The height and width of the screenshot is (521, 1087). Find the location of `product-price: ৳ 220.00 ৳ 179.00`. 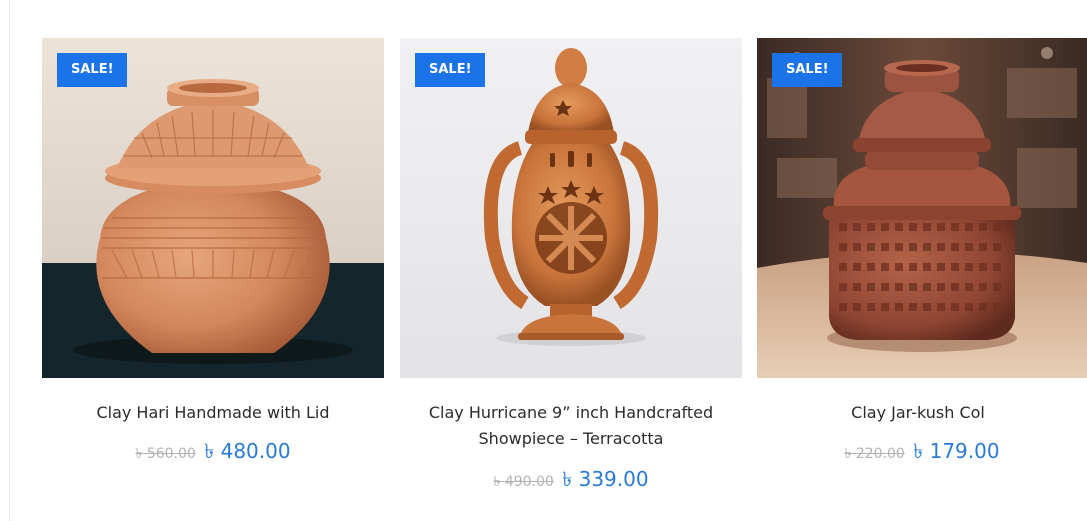

product-price: ৳ 220.00 ৳ 179.00 is located at coordinates (922, 452).